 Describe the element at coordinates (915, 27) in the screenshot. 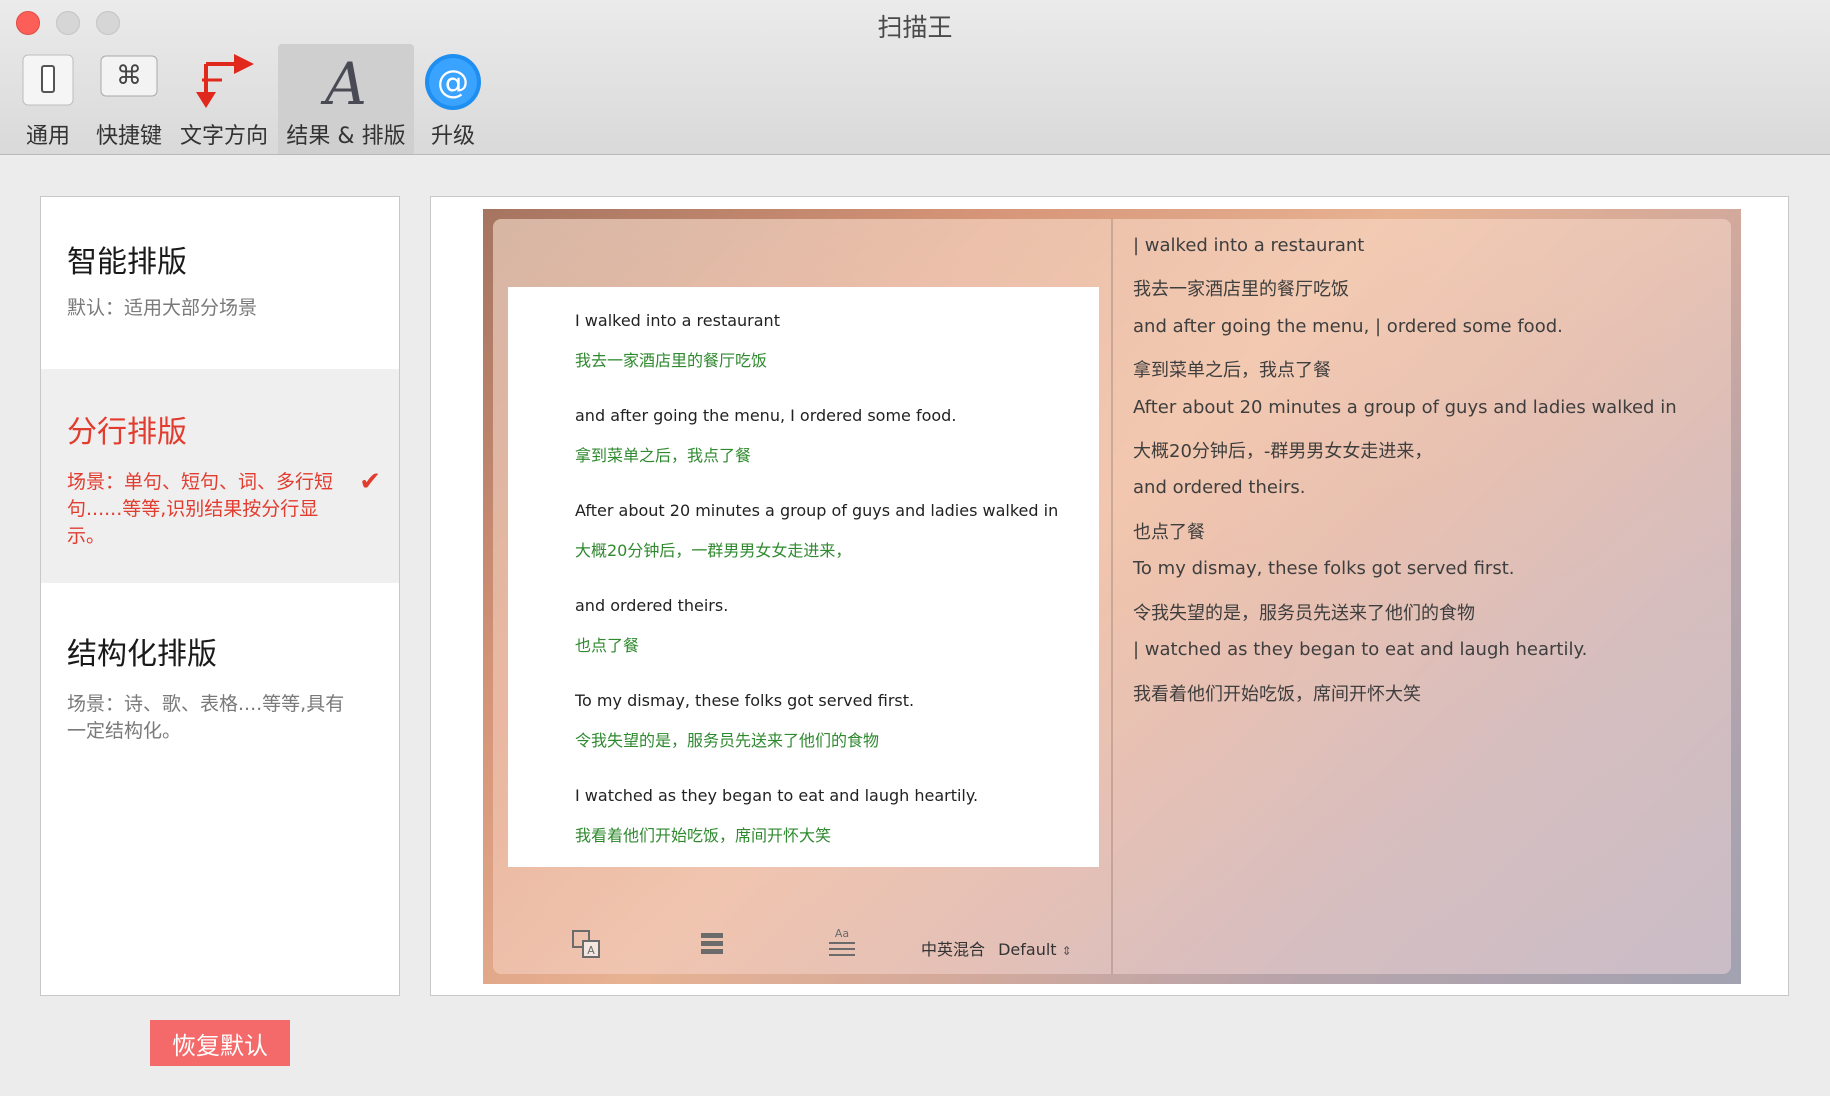

I see `window-title: 扫描王` at that location.